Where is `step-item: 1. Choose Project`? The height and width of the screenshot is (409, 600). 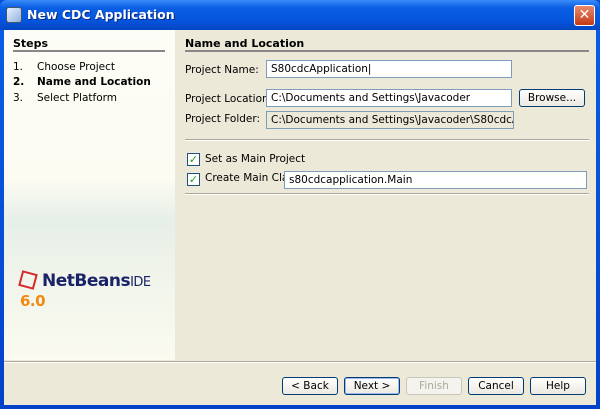 step-item: 1. Choose Project is located at coordinates (64, 67).